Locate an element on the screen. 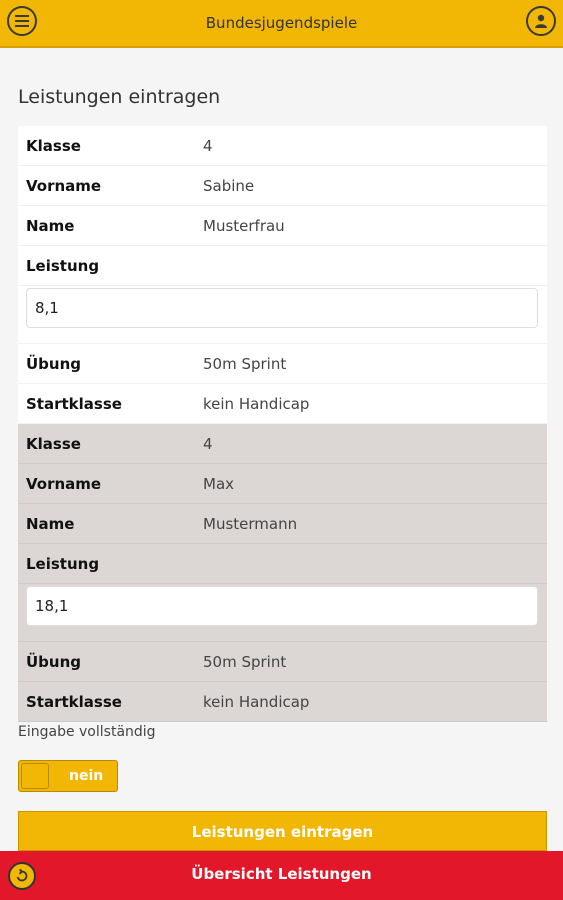 Image resolution: width=563 pixels, height=900 pixels. row-vorname: Vorname Max is located at coordinates (282, 484).